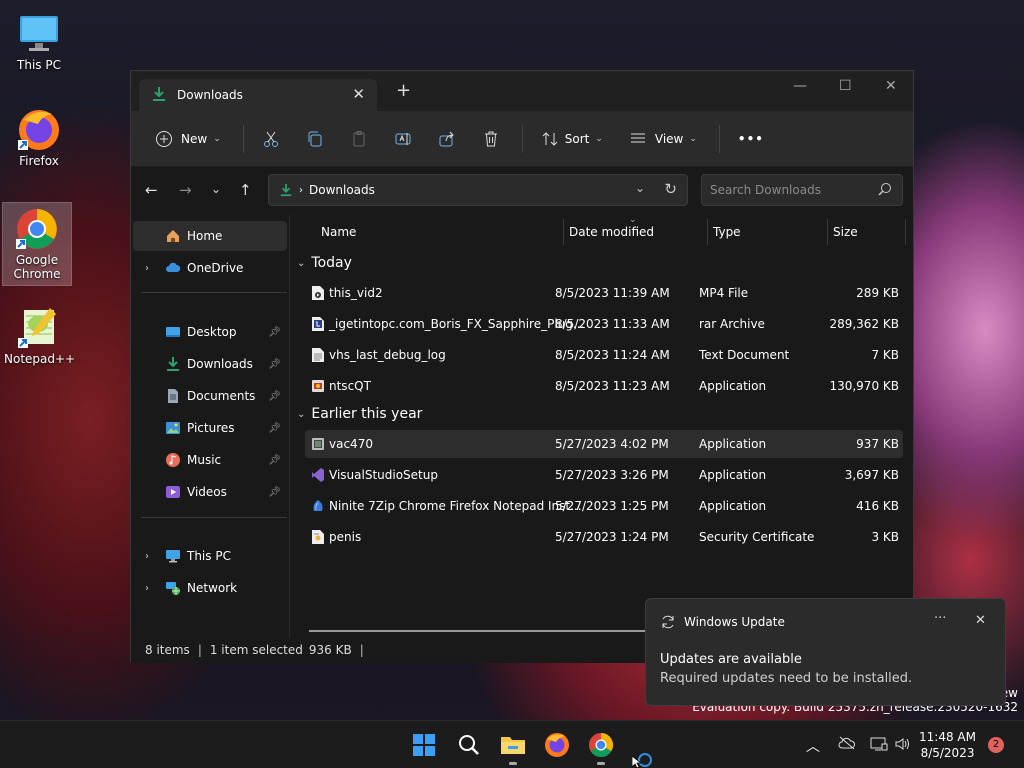 The image size is (1024, 768). Describe the element at coordinates (513, 748) in the screenshot. I see `taskbar-file-explorer` at that location.